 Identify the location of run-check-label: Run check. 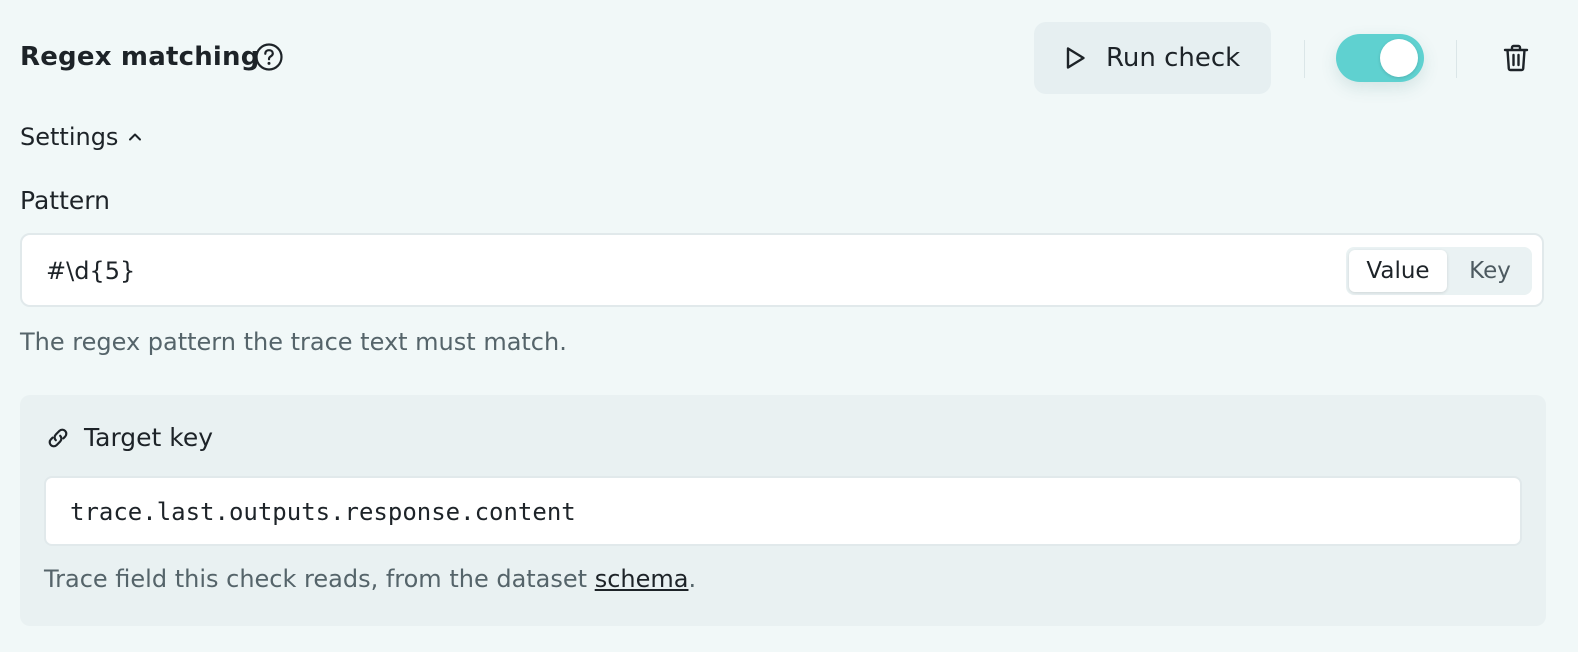
(1173, 58).